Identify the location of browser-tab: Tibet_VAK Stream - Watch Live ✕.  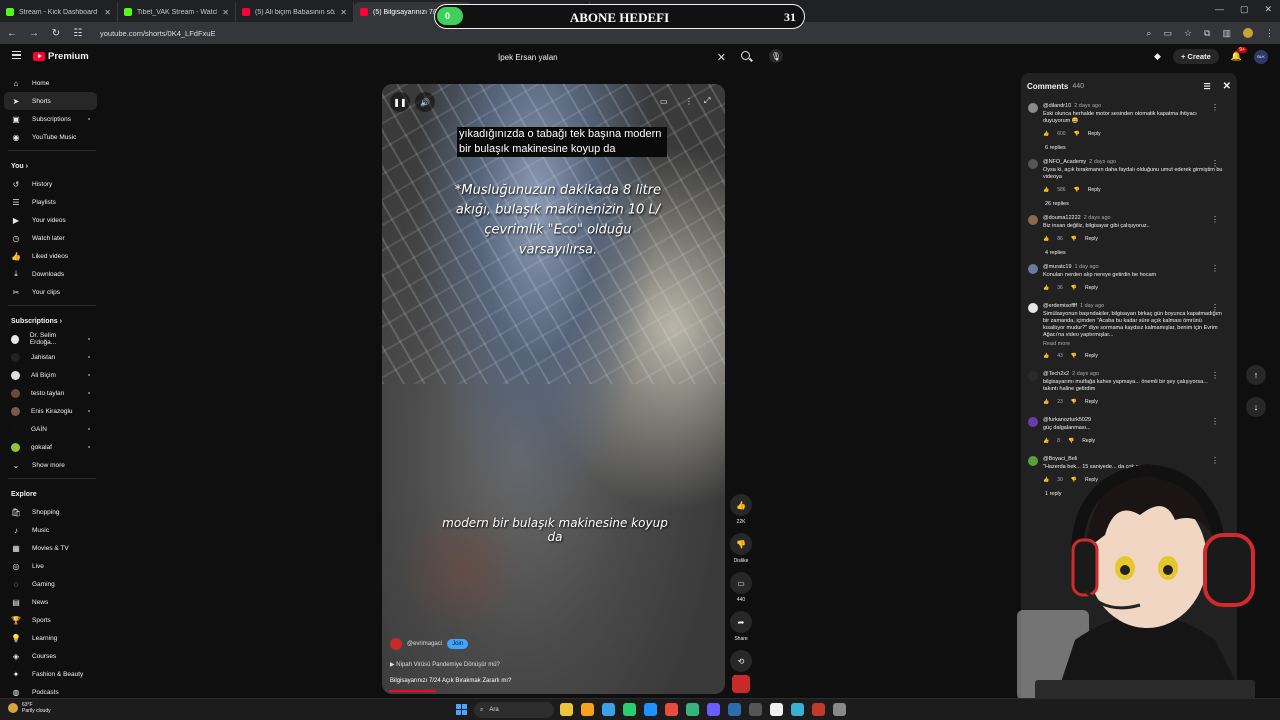
(177, 12).